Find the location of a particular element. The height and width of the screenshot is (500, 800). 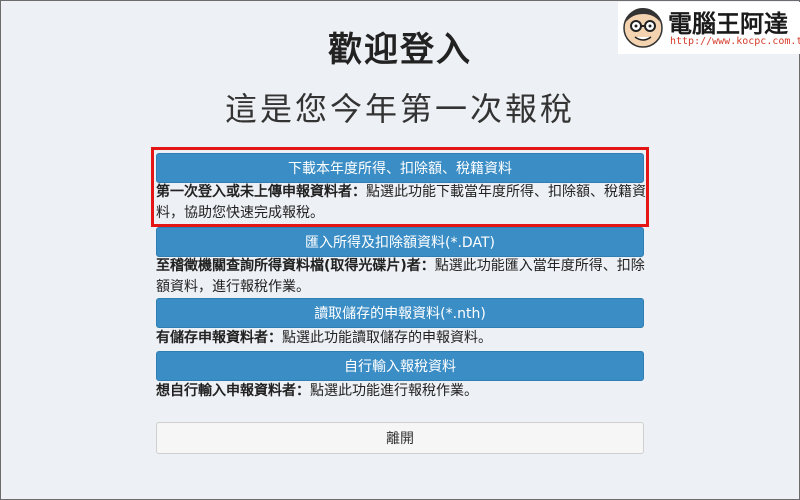

import-dat-button: 匯入所得及扣除額資料(*.DAT) is located at coordinates (400, 242).